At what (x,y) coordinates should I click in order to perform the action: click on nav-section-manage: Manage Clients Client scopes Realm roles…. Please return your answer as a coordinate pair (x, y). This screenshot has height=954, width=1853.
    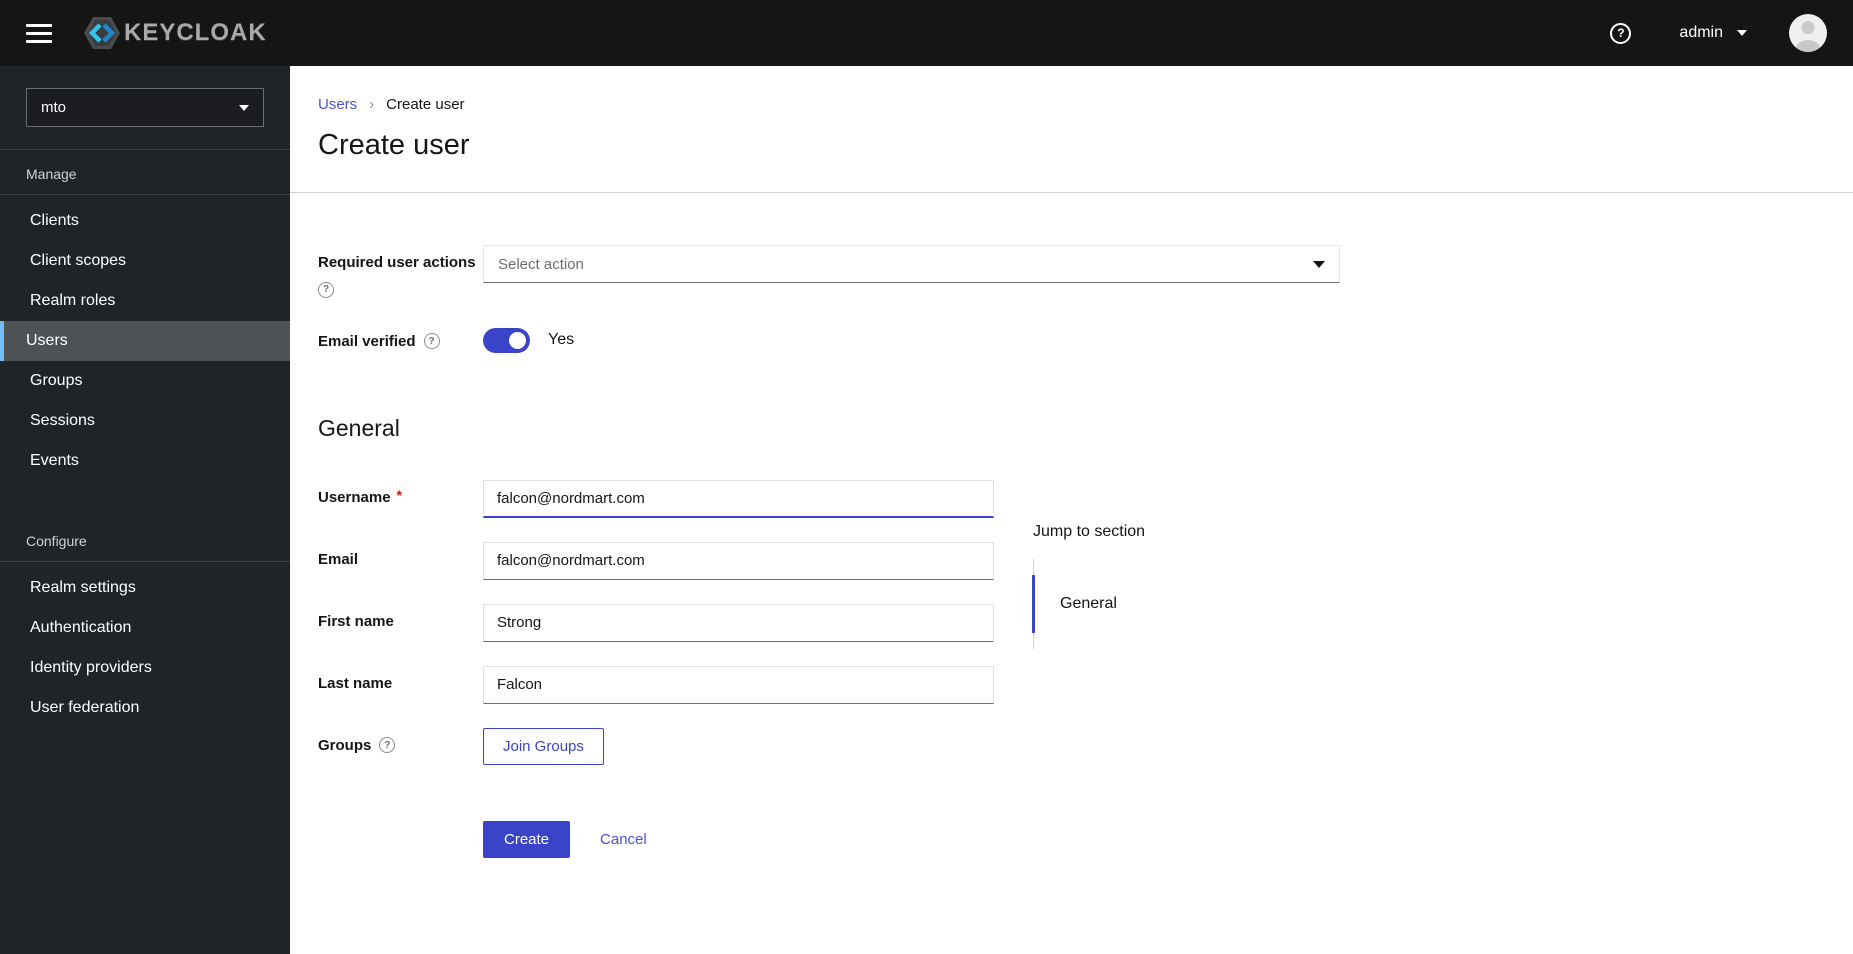
    Looking at the image, I should click on (145, 323).